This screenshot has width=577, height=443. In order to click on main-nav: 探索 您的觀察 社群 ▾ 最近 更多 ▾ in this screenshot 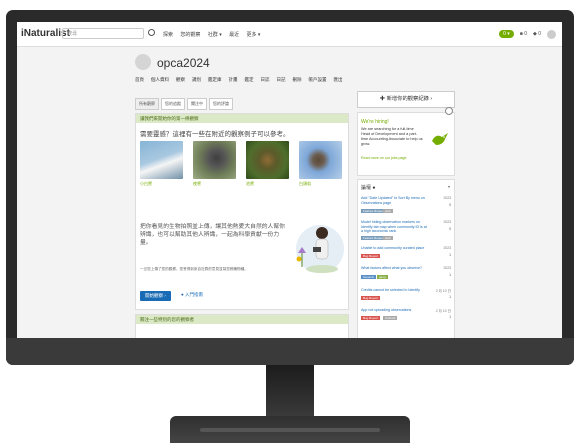, I will do `click(214, 34)`.